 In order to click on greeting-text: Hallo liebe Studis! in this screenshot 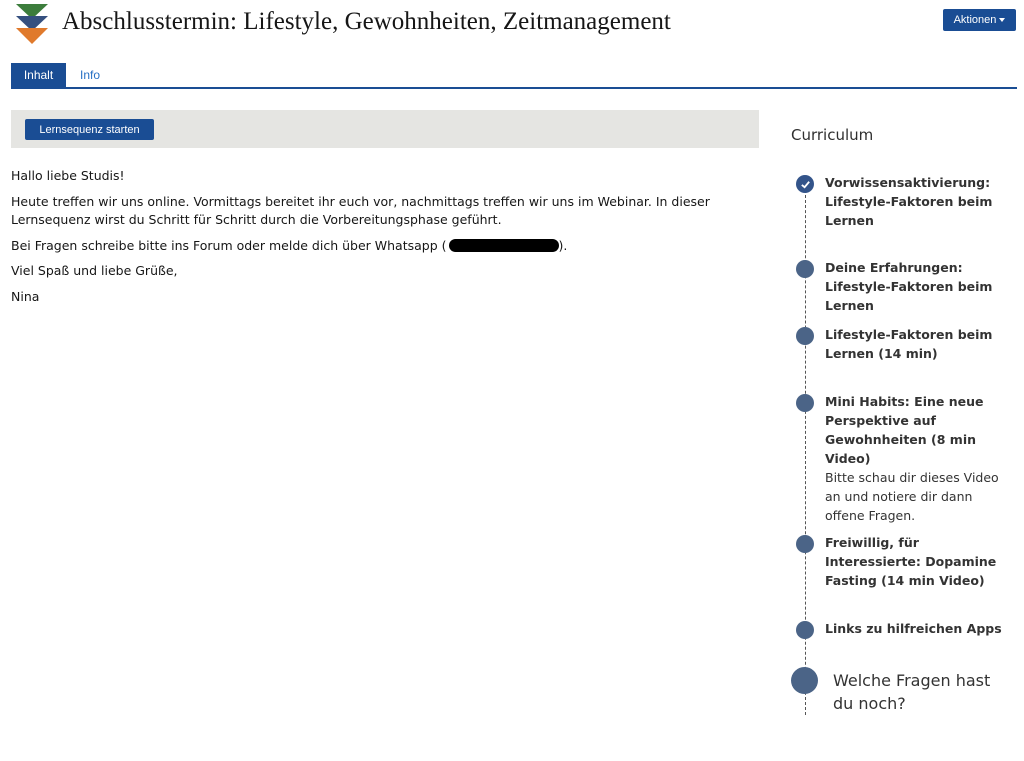, I will do `click(68, 175)`.